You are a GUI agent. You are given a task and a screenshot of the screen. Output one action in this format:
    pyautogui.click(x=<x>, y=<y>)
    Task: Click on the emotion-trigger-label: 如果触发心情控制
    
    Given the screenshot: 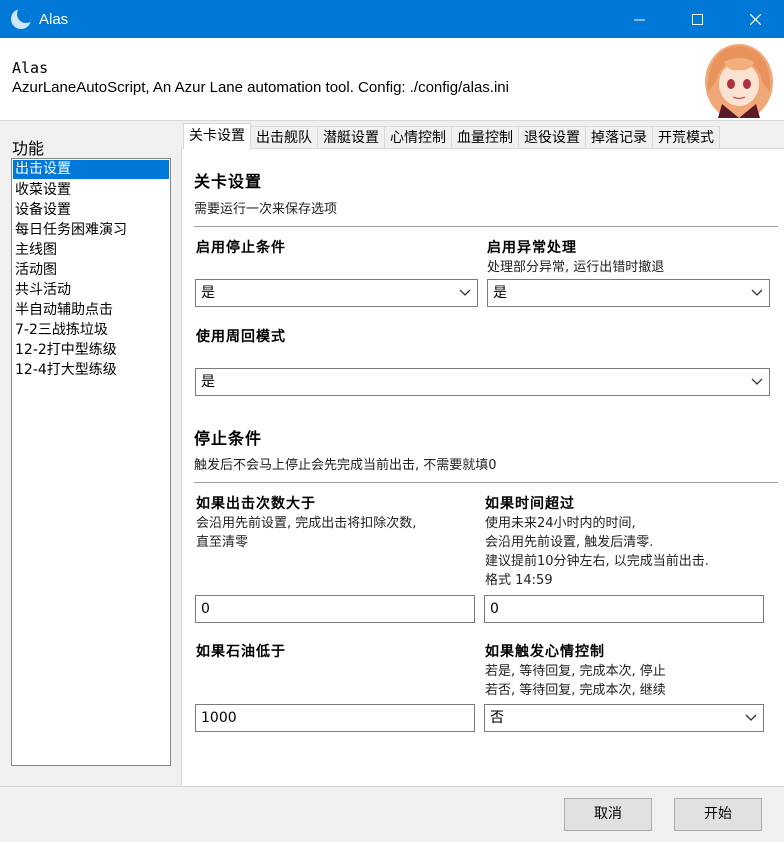 What is the action you would take?
    pyautogui.click(x=545, y=652)
    